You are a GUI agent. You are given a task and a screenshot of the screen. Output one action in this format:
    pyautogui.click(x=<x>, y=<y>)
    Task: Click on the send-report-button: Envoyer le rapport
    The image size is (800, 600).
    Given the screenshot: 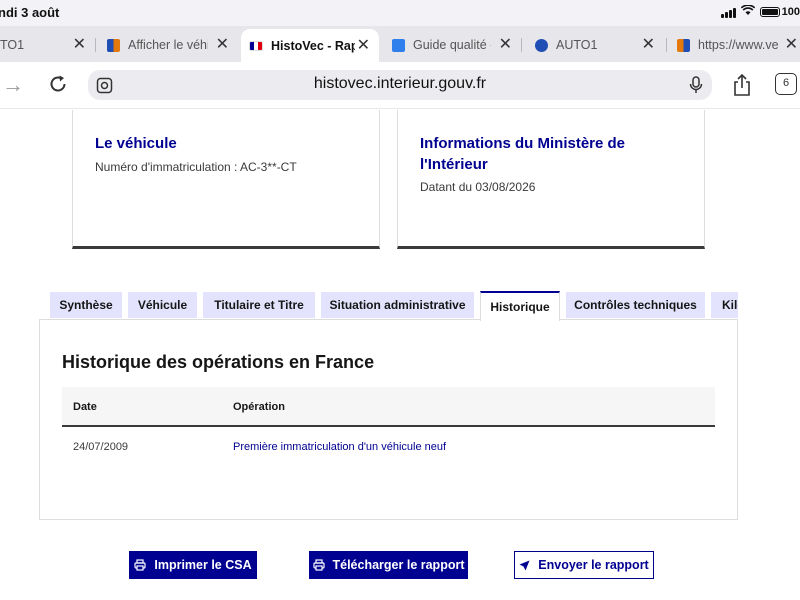 What is the action you would take?
    pyautogui.click(x=584, y=565)
    